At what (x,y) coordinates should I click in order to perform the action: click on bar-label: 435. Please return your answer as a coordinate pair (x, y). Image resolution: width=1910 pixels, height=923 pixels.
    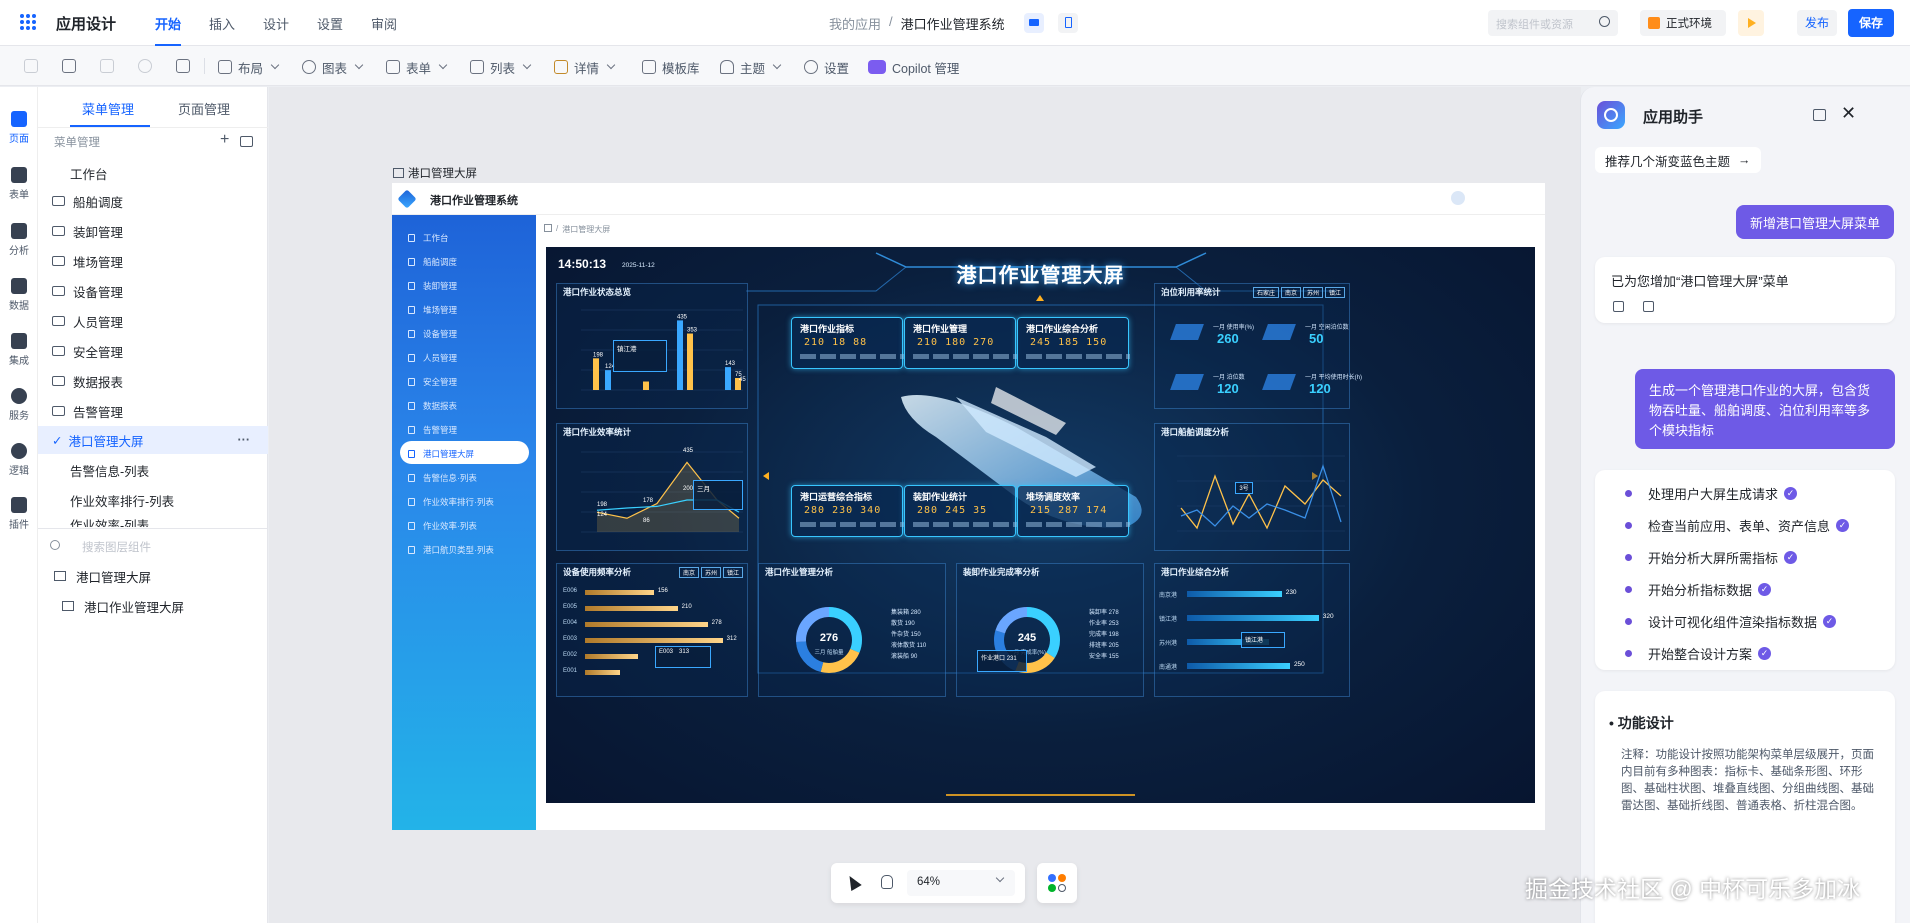
    Looking at the image, I should click on (682, 317).